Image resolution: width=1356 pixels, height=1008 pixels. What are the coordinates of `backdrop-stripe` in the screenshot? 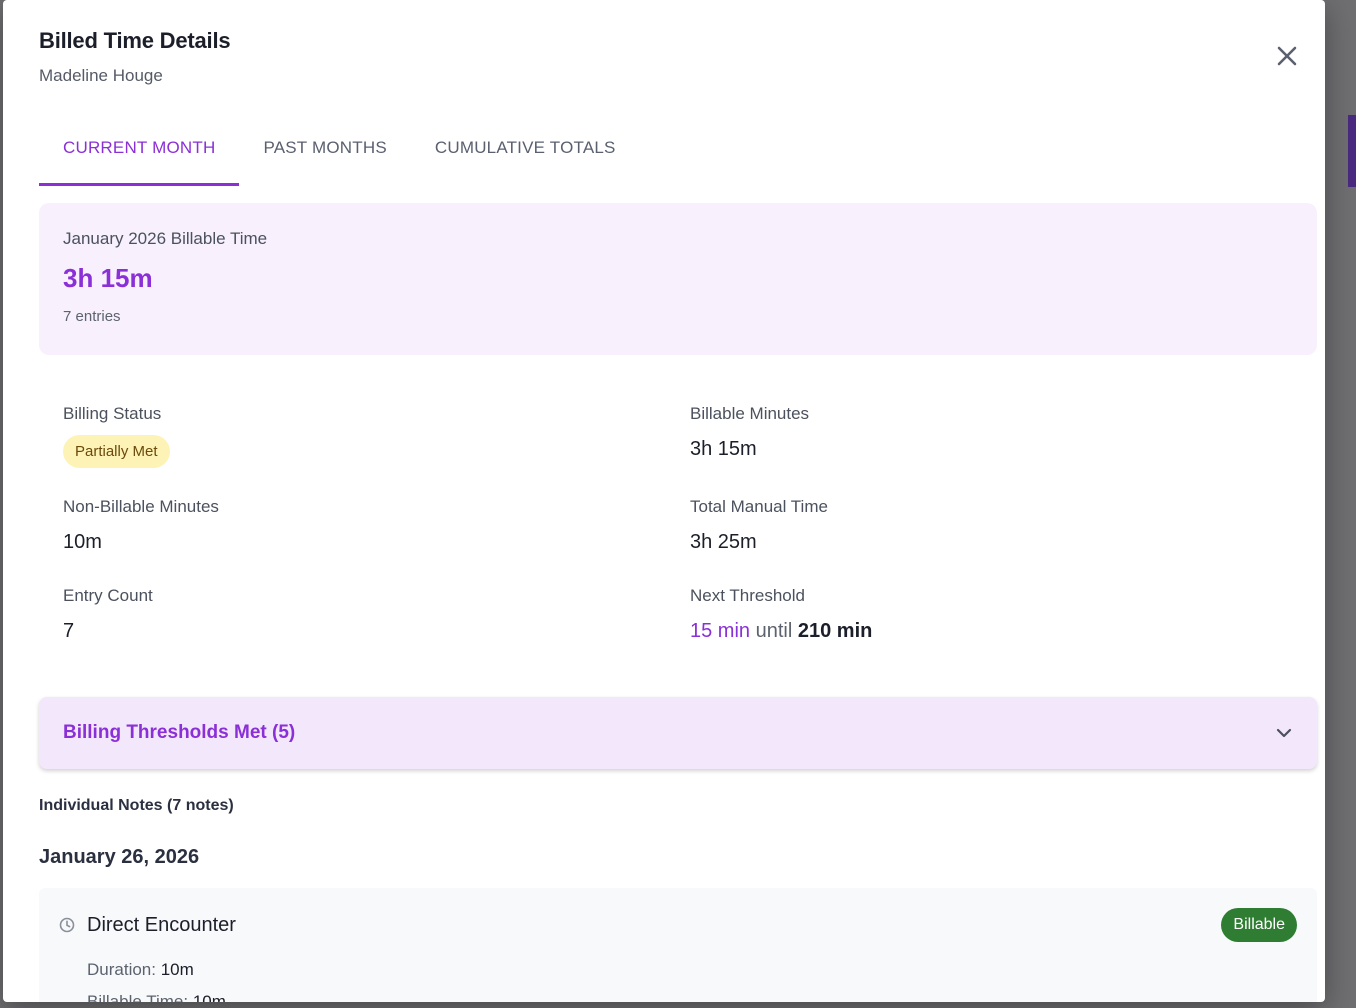 It's located at (1352, 151).